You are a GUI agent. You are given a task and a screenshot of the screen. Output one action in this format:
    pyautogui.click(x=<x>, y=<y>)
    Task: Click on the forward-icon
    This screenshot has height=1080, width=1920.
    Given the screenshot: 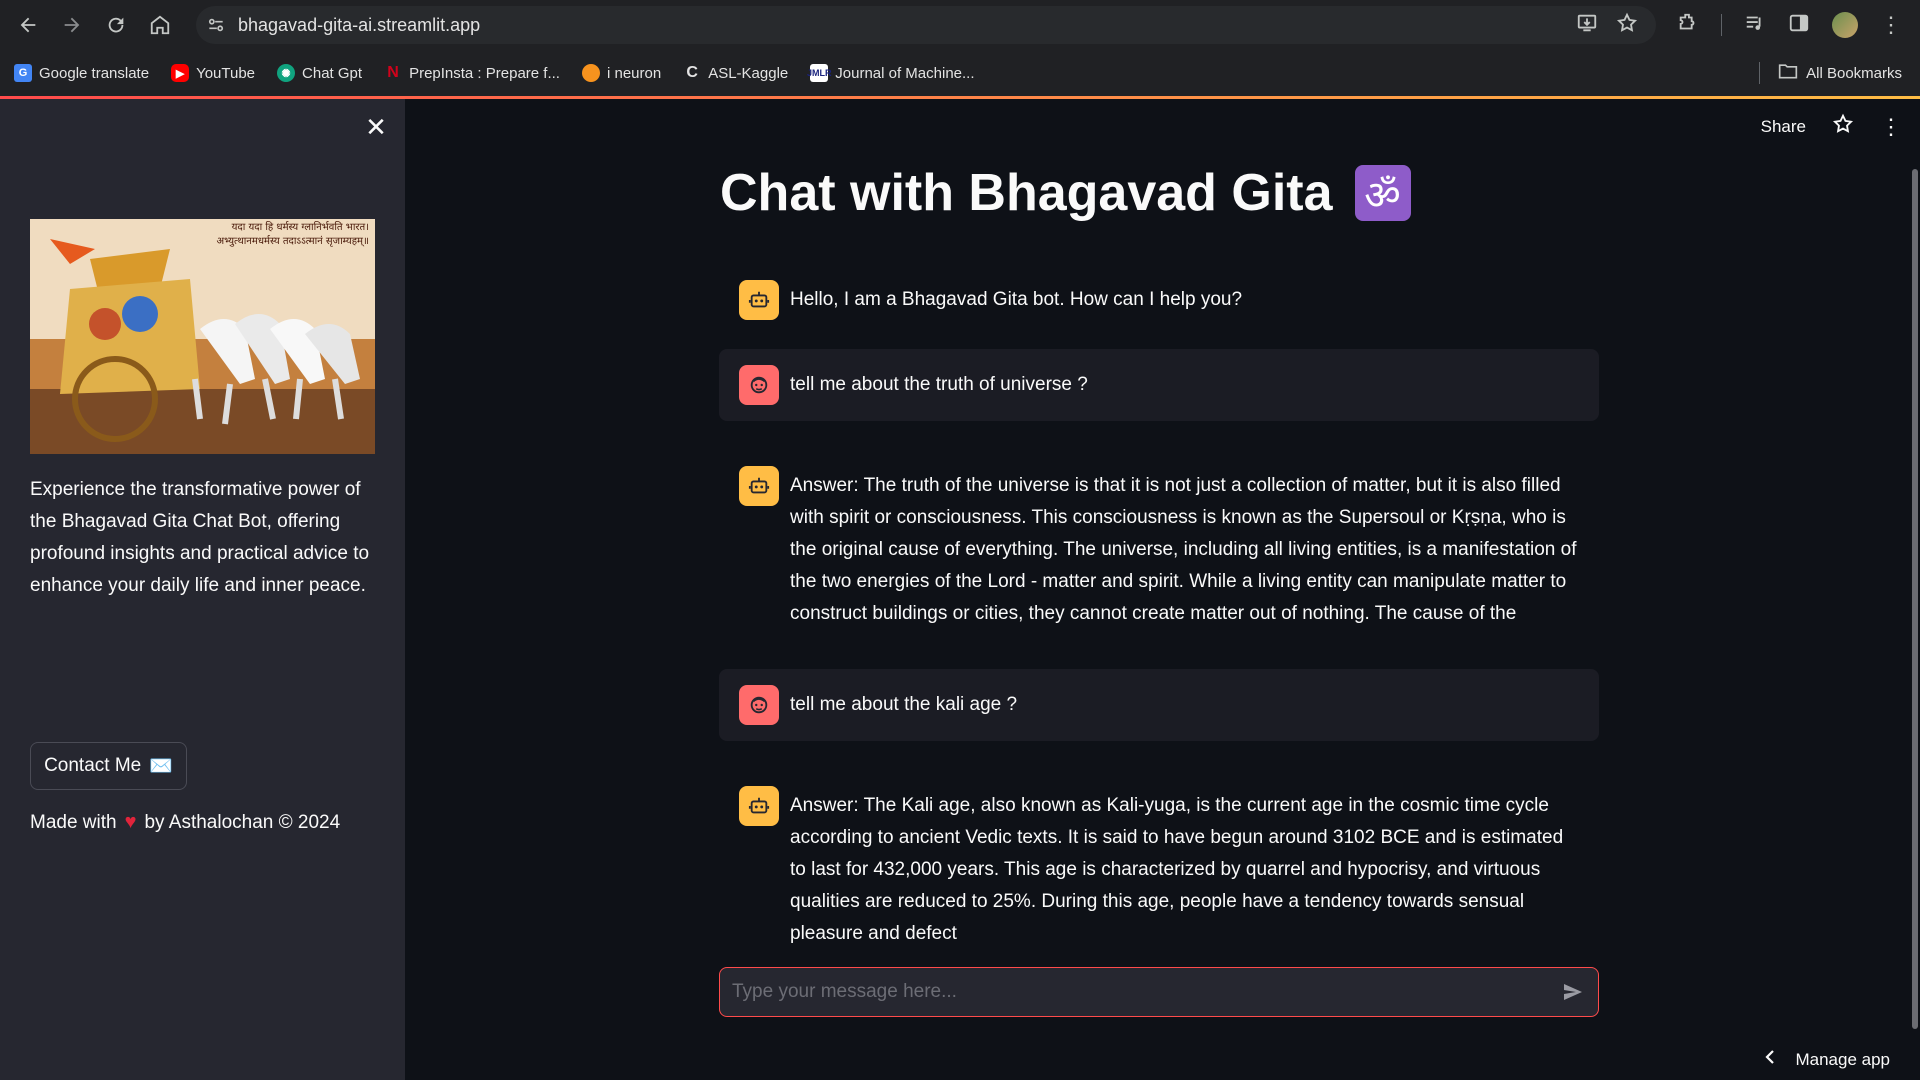 What is the action you would take?
    pyautogui.click(x=72, y=25)
    